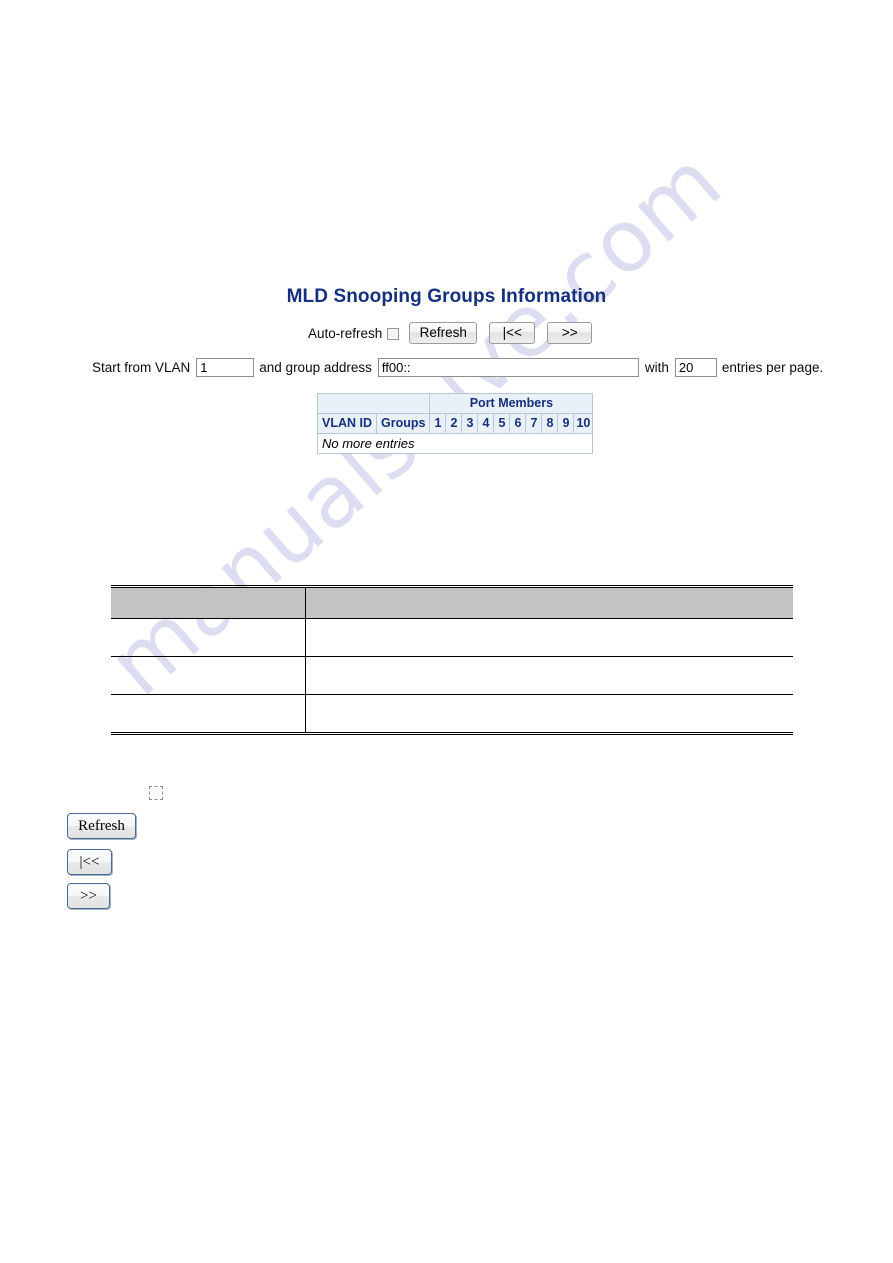 The height and width of the screenshot is (1263, 893). I want to click on legend-first-page-button: |<<, so click(89, 862).